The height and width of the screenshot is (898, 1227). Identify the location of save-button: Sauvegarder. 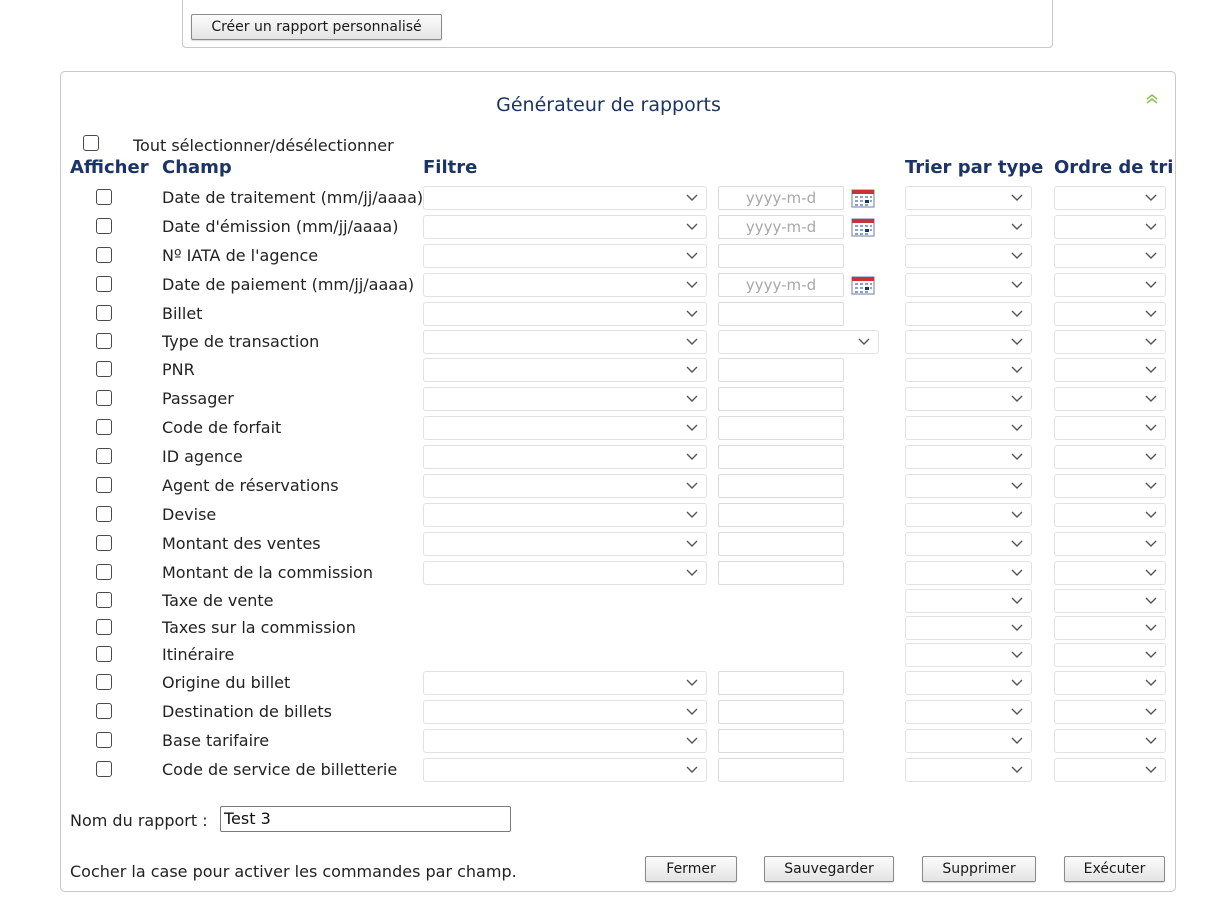
(829, 869).